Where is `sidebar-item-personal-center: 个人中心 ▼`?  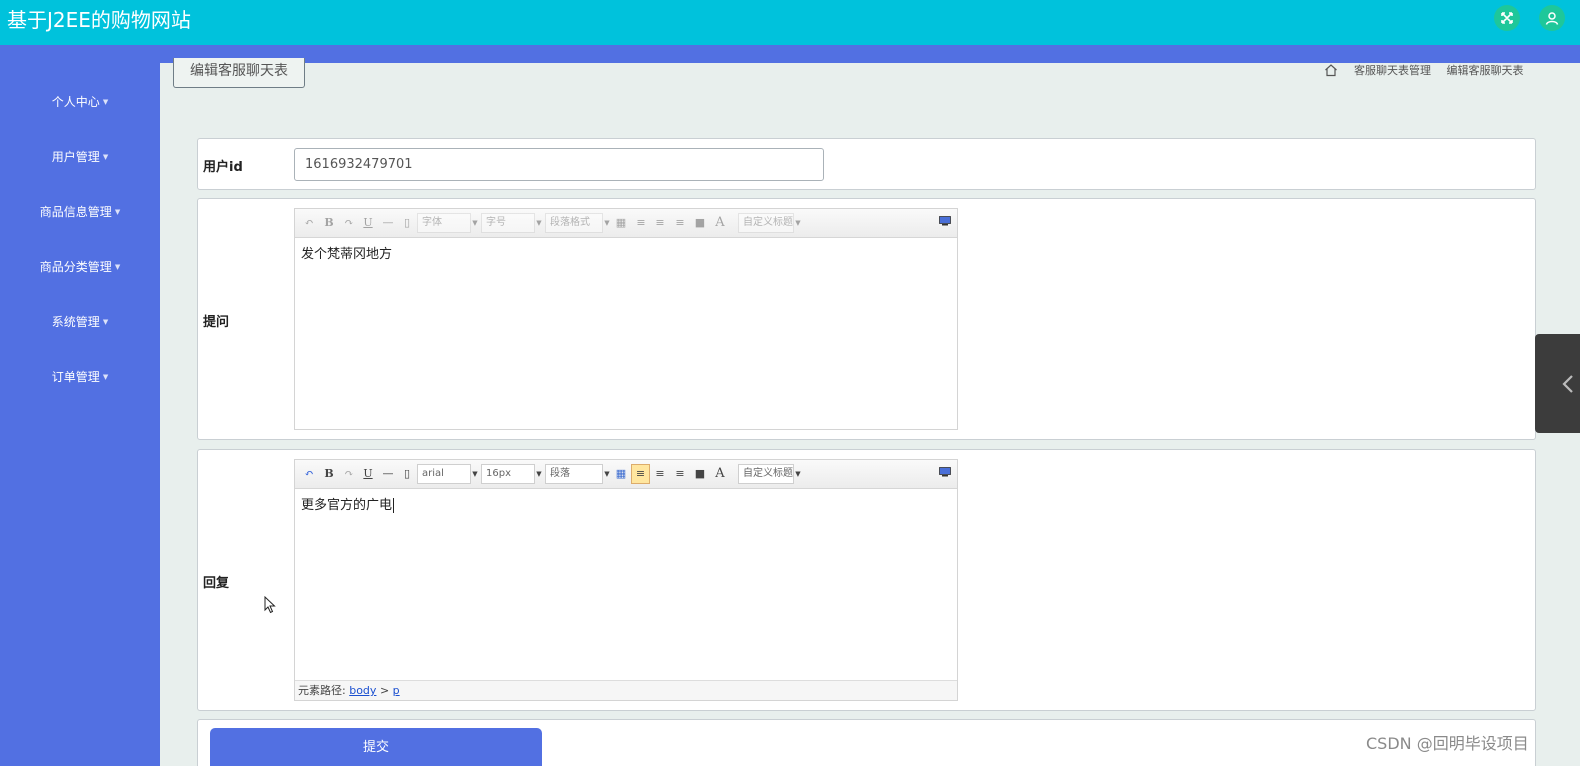 sidebar-item-personal-center: 个人中心 ▼ is located at coordinates (80, 102).